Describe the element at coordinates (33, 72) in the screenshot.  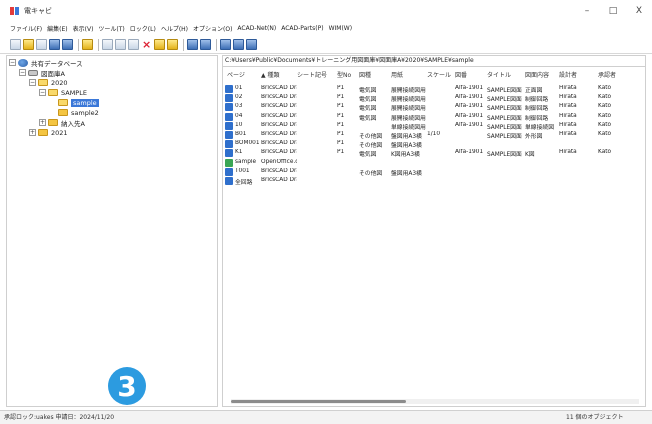
I see `drawing-db-icon` at that location.